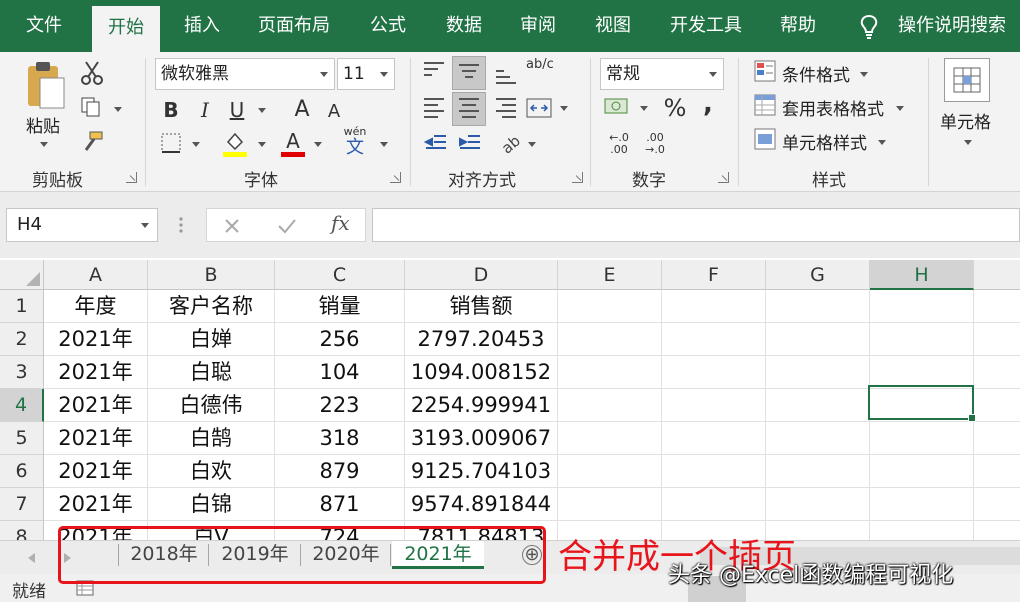 The width and height of the screenshot is (1020, 602). I want to click on cell-f7, so click(714, 504).